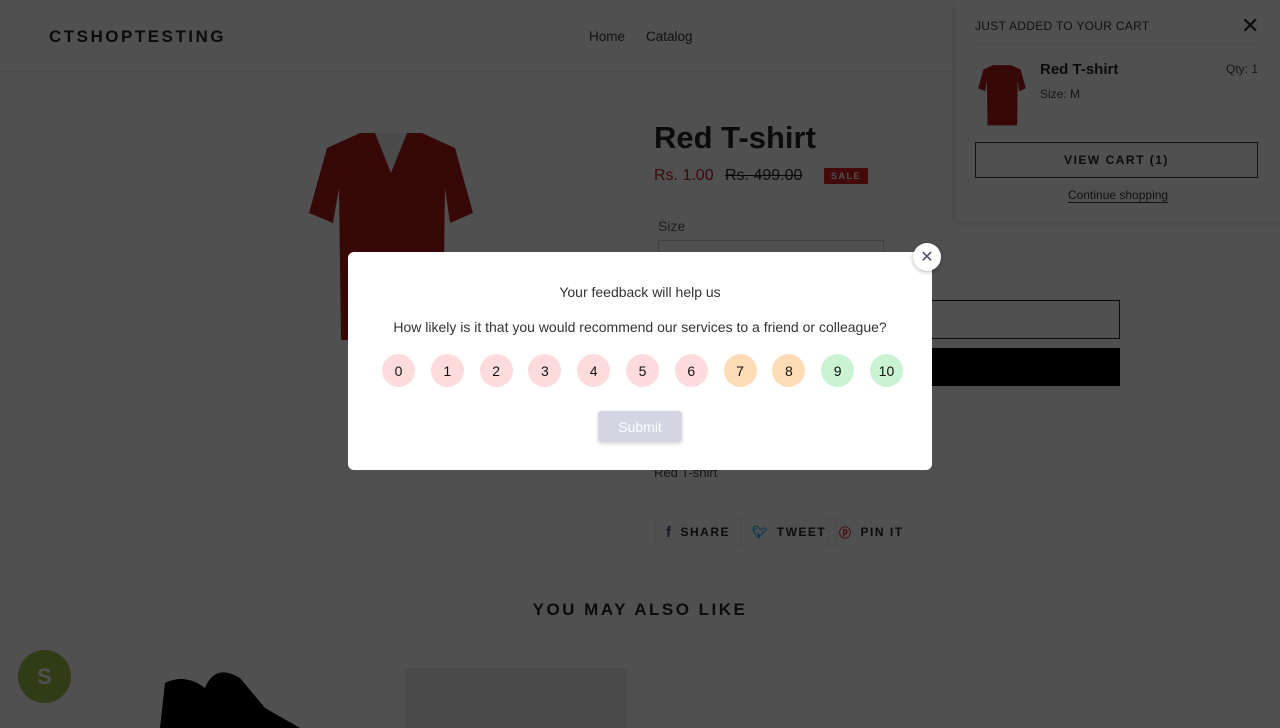 The image size is (1280, 728). Describe the element at coordinates (672, 226) in the screenshot. I see `size-label: Size` at that location.